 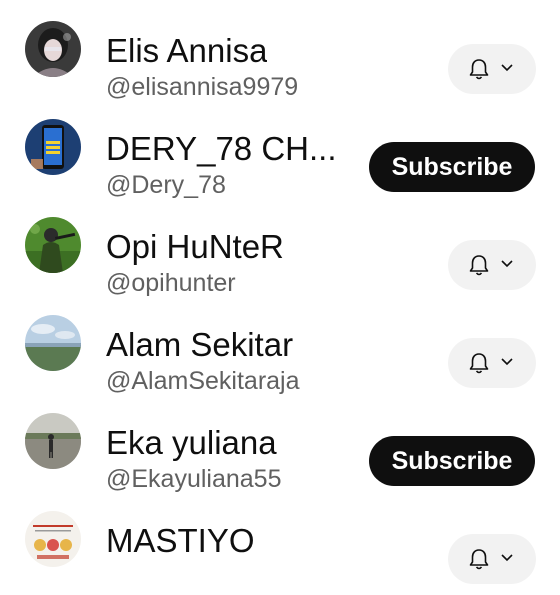 I want to click on channel-handle: @Ekayuliana55, so click(x=194, y=479).